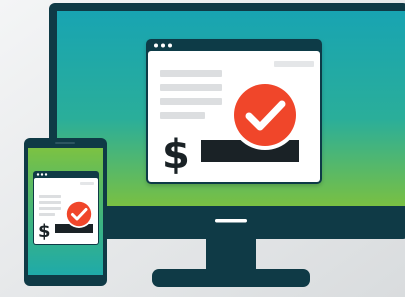 The height and width of the screenshot is (297, 405). I want to click on monitor-neck, so click(231, 255).